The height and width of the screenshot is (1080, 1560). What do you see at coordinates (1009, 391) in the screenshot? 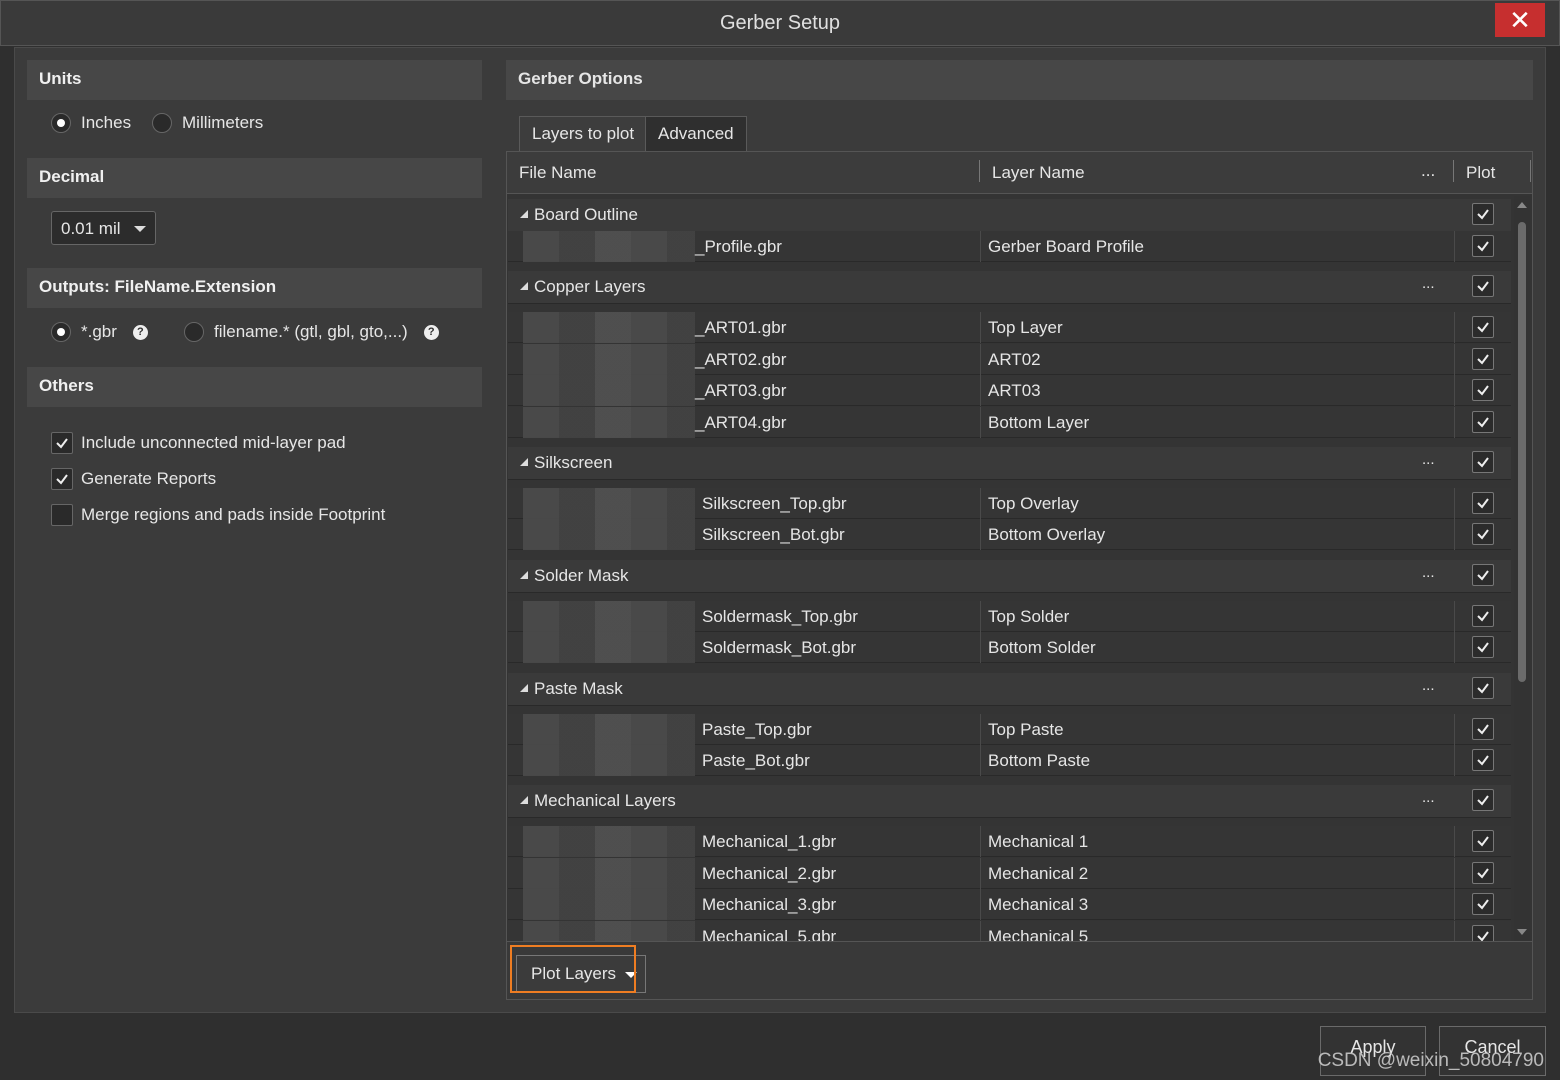
I see `layer-row: _ART03.gbr ART03` at bounding box center [1009, 391].